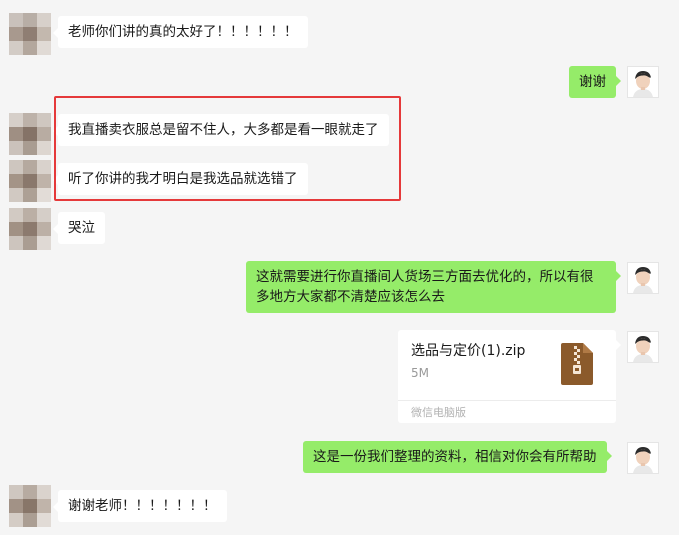  Describe the element at coordinates (425, 287) in the screenshot. I see `message-text: 这就需要进行你直播间人货场三方面去优化的，所以有很多地方大家都不清楚应该怎么去` at that location.